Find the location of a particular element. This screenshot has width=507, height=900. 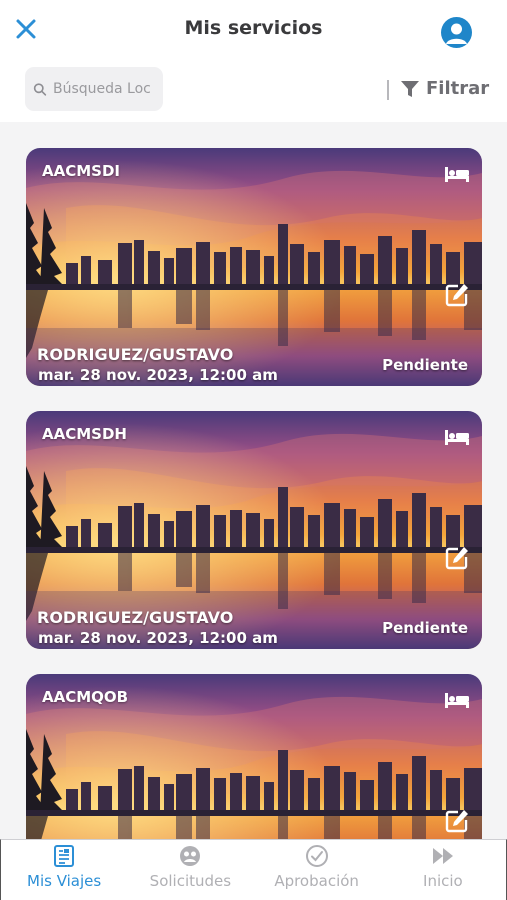

user-avatar-icon is located at coordinates (456, 33).